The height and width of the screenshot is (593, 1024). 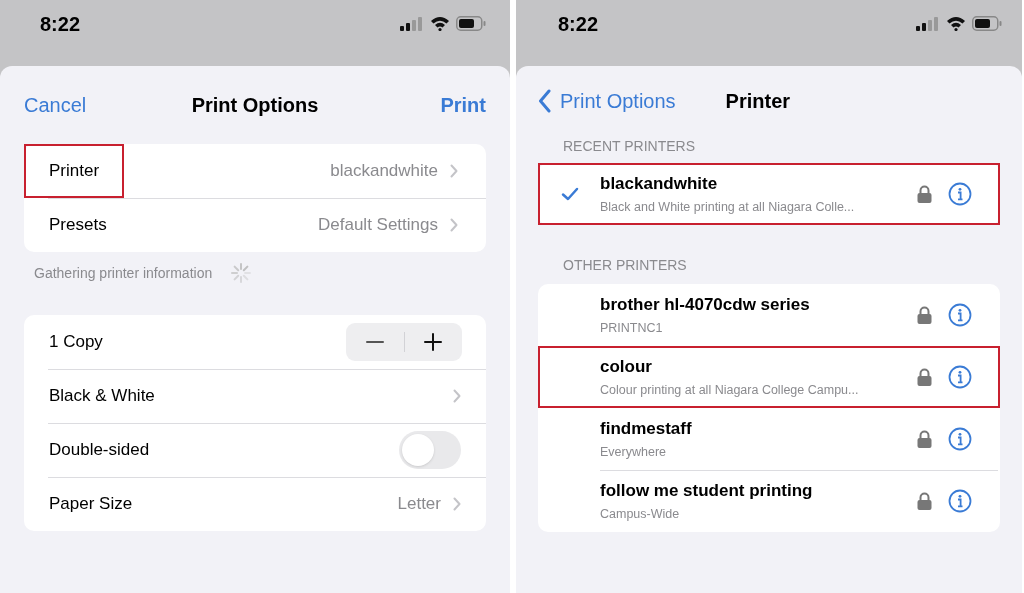 What do you see at coordinates (633, 451) in the screenshot?
I see `printer-detail: Everywhere` at bounding box center [633, 451].